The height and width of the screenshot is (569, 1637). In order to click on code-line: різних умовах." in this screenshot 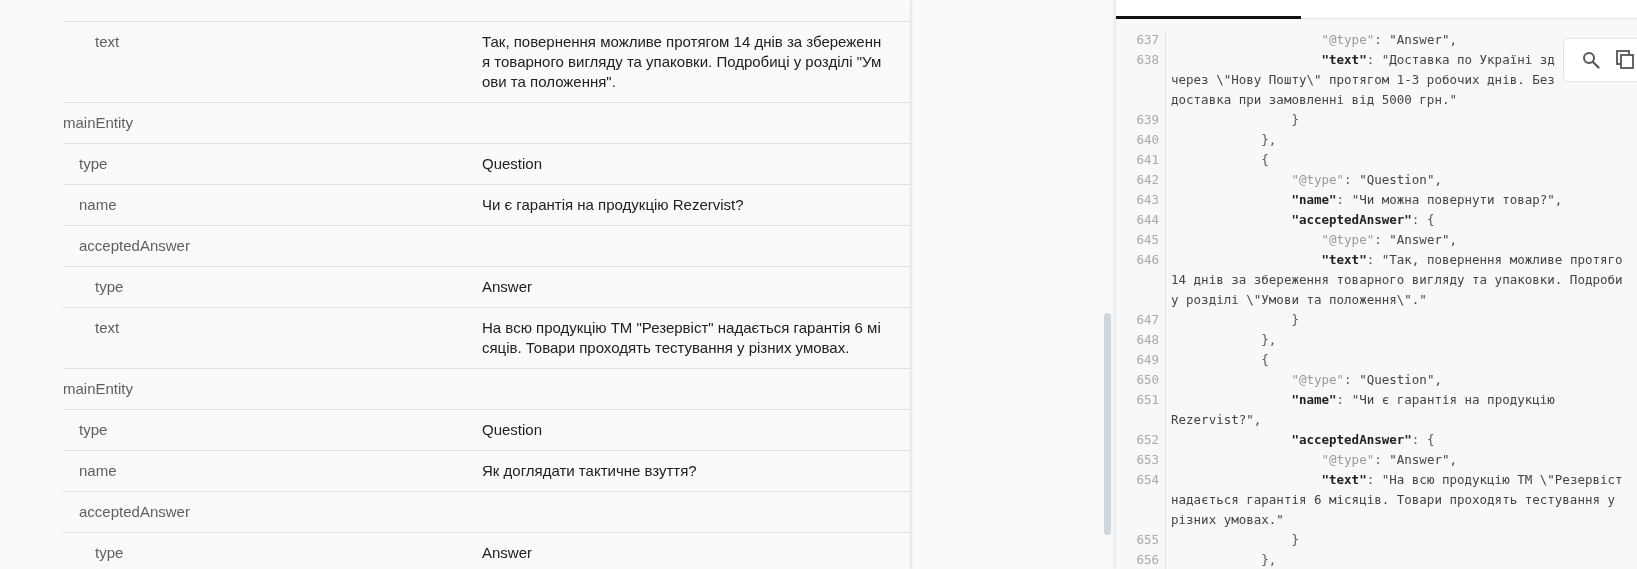, I will do `click(1227, 520)`.